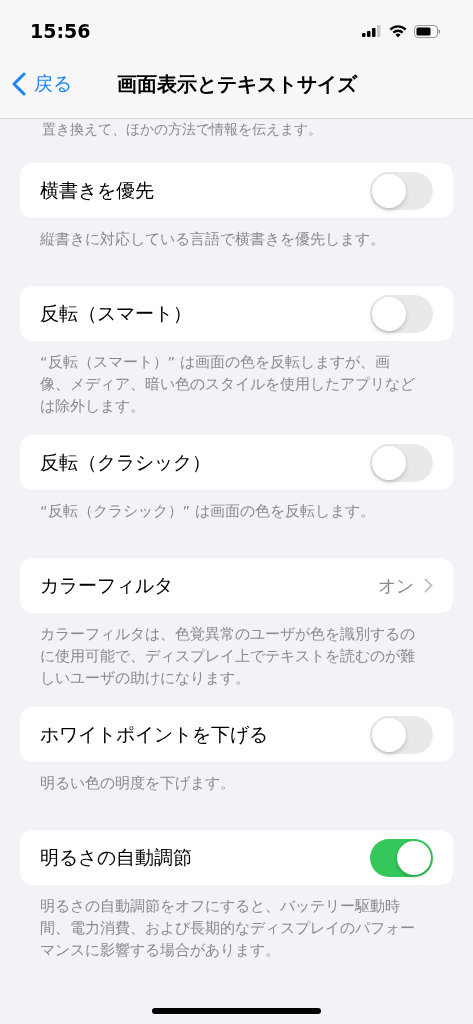  What do you see at coordinates (237, 84) in the screenshot?
I see `page-title: 画面表示とテキストサイズ` at bounding box center [237, 84].